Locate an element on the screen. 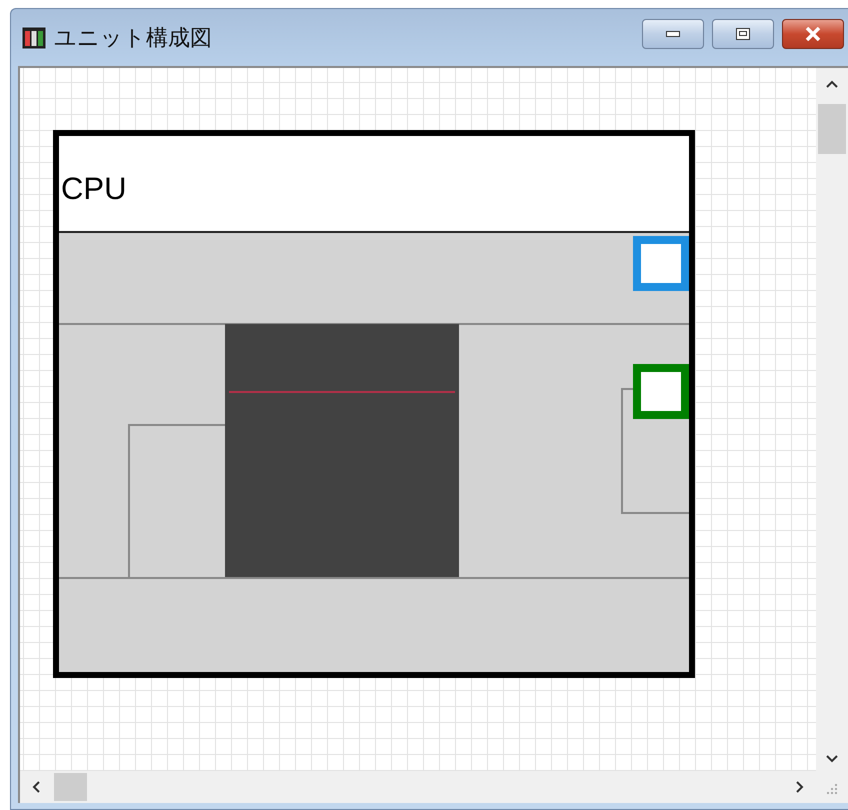 This screenshot has width=848, height=810. minimize-icon is located at coordinates (673, 34).